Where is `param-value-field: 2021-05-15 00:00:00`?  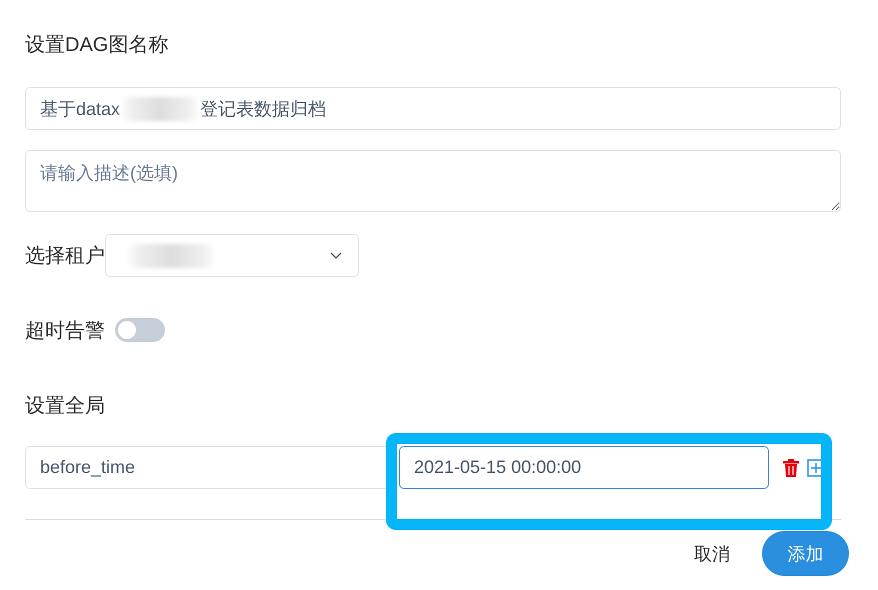
param-value-field: 2021-05-15 00:00:00 is located at coordinates (584, 467).